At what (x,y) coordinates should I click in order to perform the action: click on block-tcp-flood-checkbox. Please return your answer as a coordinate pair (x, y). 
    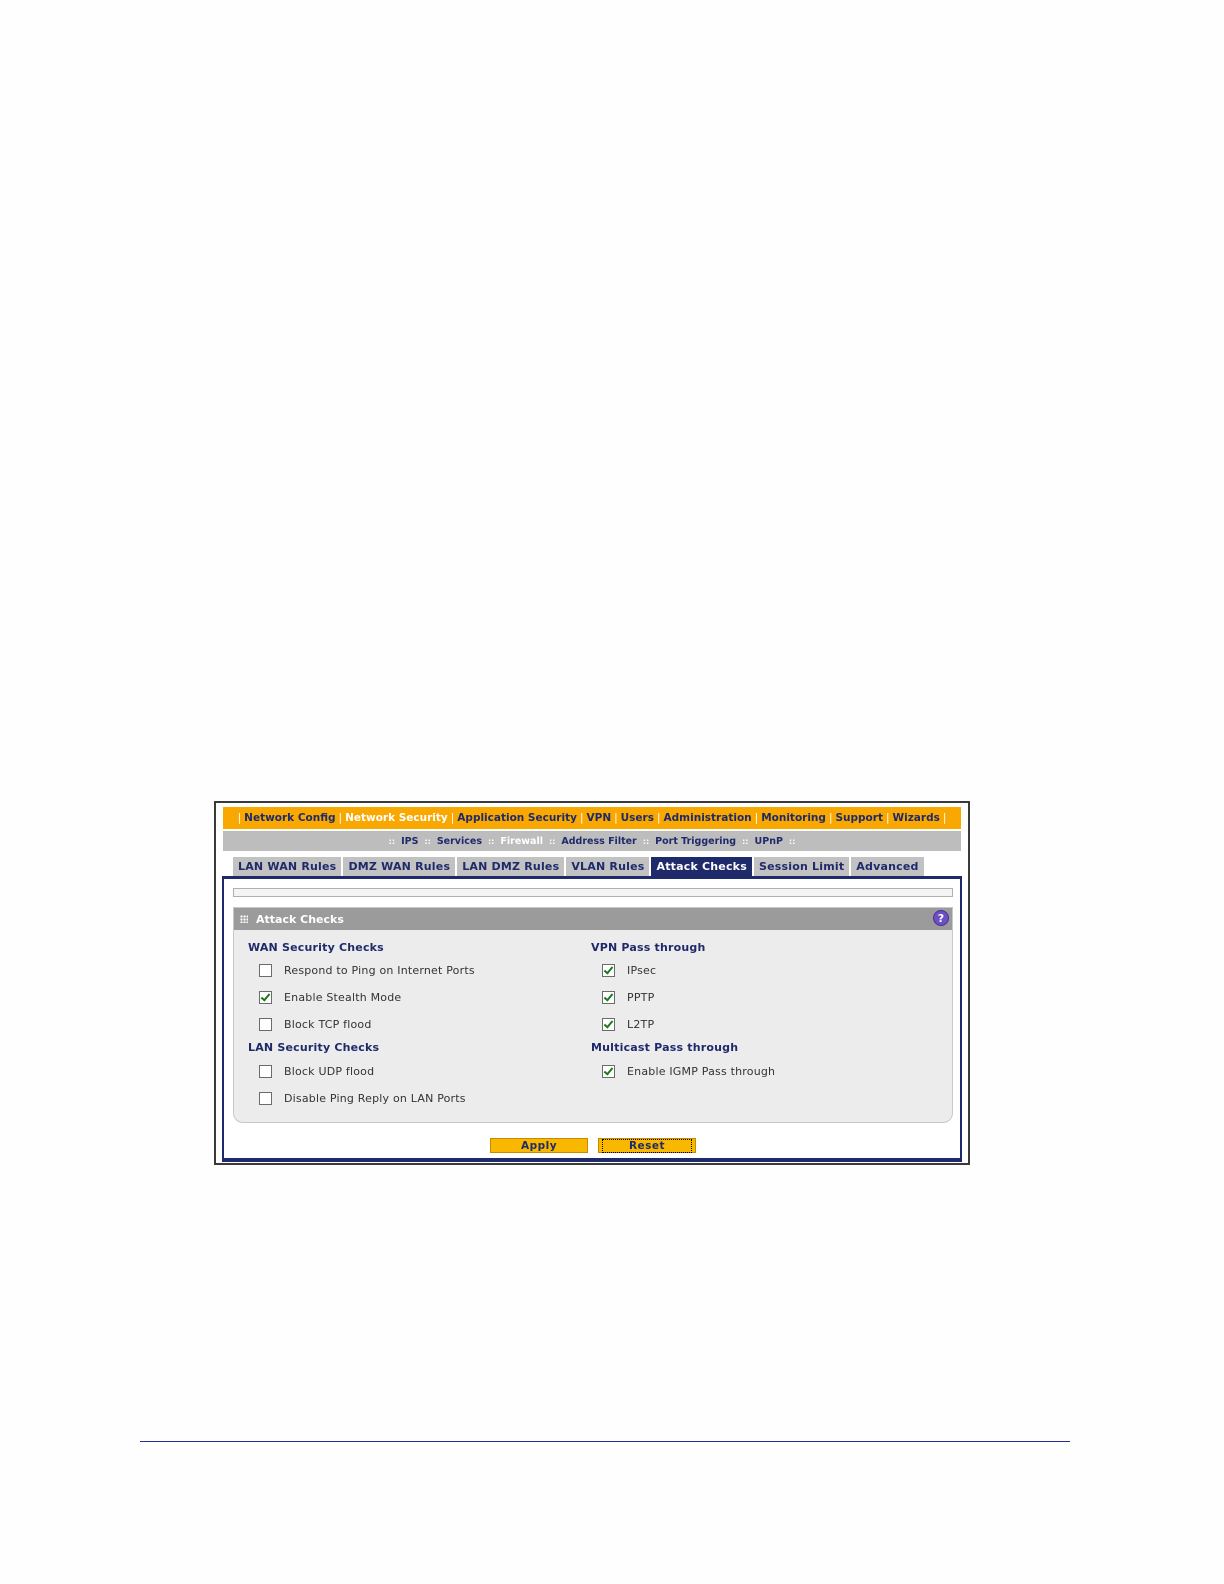
    Looking at the image, I should click on (265, 1024).